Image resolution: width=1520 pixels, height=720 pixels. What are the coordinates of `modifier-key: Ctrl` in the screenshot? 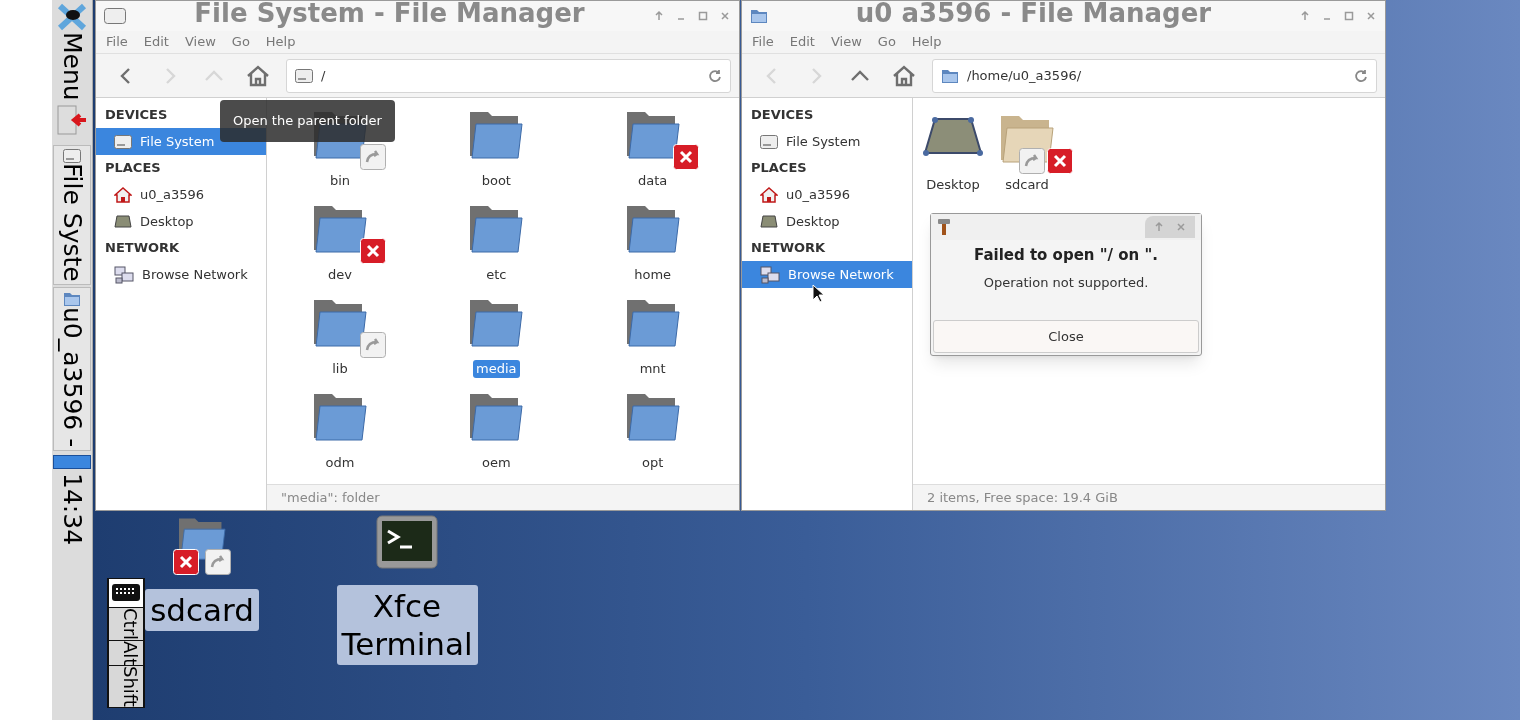 It's located at (126, 624).